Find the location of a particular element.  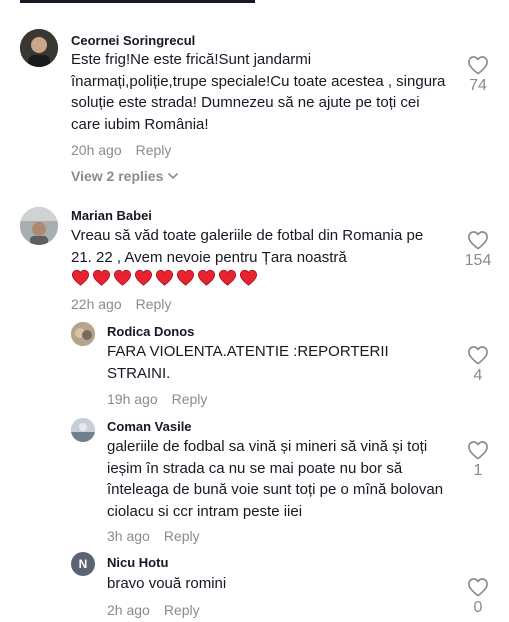

reply-timestamp: 3h ago is located at coordinates (128, 536).